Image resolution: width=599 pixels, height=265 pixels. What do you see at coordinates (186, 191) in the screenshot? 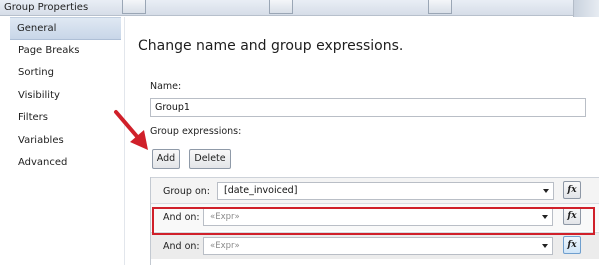
I see `group-on-label: Group on:` at bounding box center [186, 191].